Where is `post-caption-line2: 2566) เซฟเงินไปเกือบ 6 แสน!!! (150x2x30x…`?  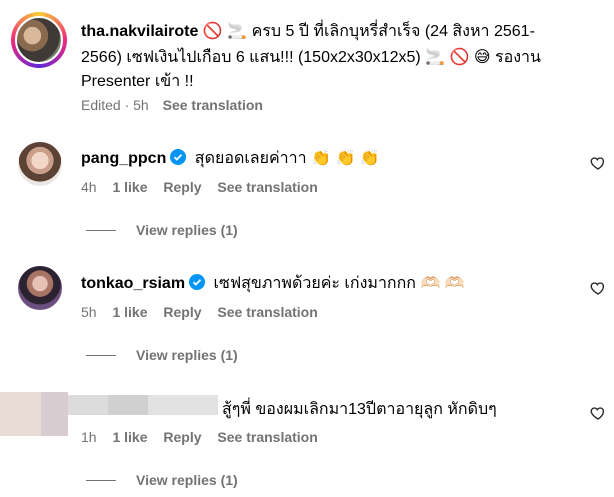
post-caption-line2: 2566) เซฟเงินไปเกือบ 6 แสน!!! (150x2x30x… is located at coordinates (311, 57).